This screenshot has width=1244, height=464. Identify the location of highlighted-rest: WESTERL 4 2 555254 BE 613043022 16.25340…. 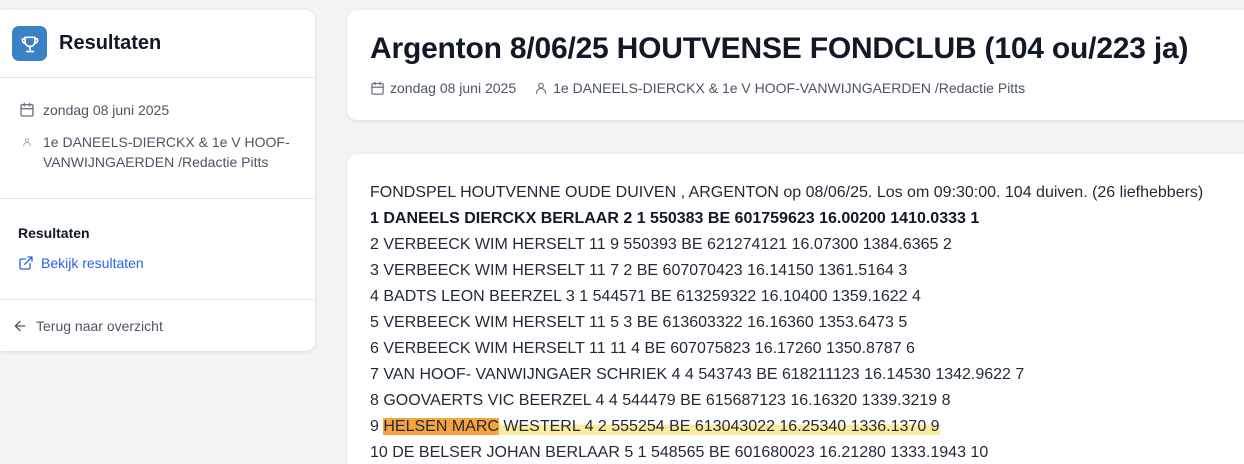
(719, 426).